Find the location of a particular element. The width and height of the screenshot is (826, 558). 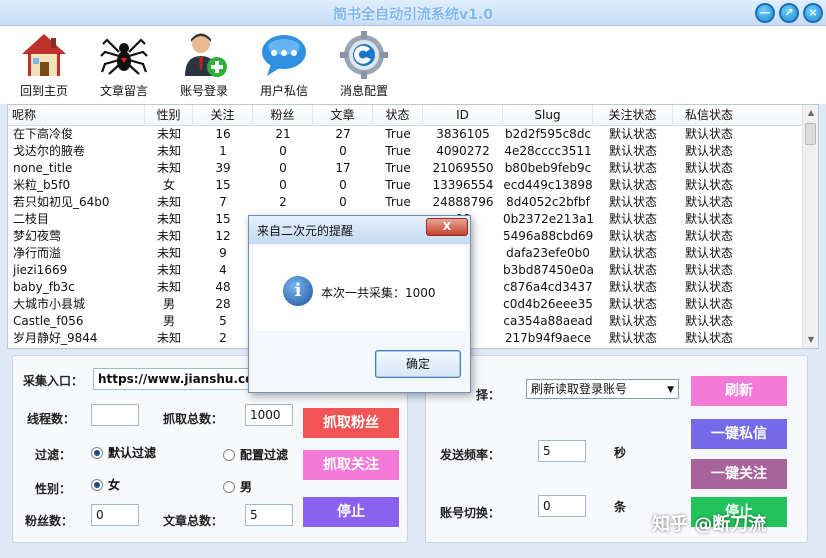

col-status: 状态 is located at coordinates (398, 115).